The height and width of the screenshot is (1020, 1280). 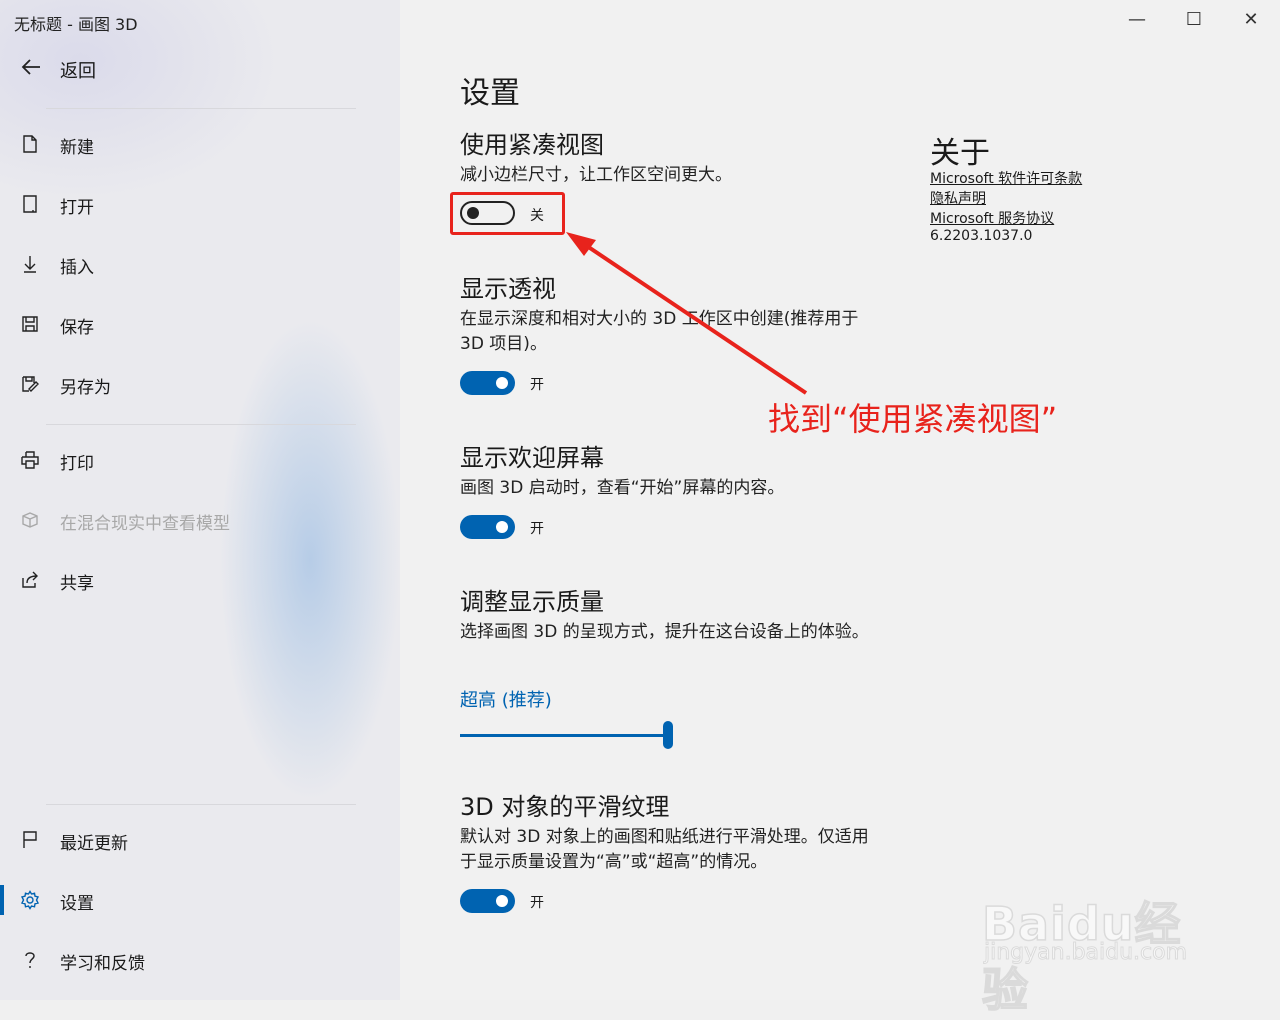 What do you see at coordinates (1085, 953) in the screenshot?
I see `watermark-sub: jingyan.baidu.com` at bounding box center [1085, 953].